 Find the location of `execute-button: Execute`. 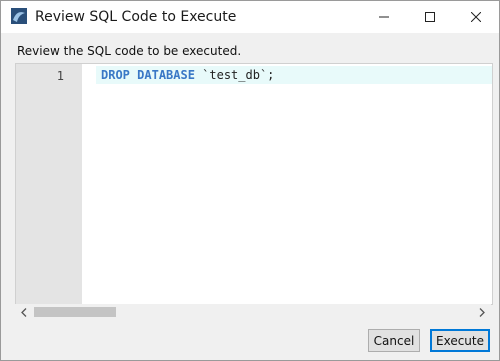

execute-button: Execute is located at coordinates (460, 340).